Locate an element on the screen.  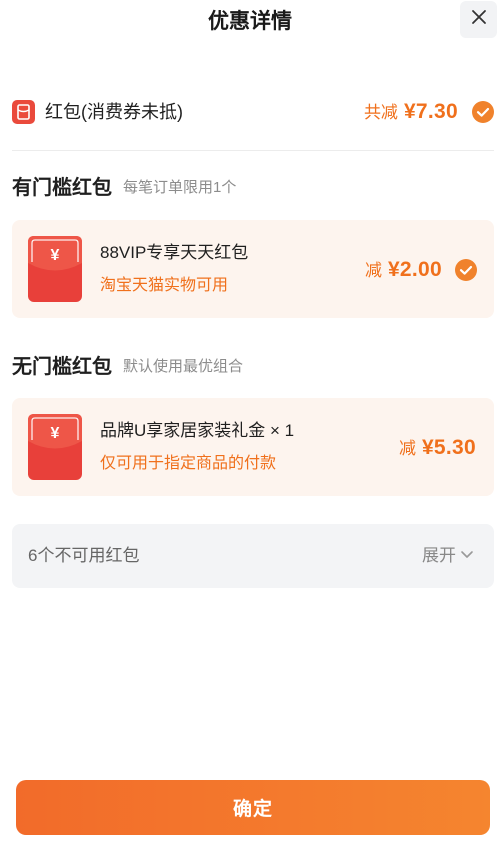
coupon-discount: 减 ¥5.30 is located at coordinates (437, 448).